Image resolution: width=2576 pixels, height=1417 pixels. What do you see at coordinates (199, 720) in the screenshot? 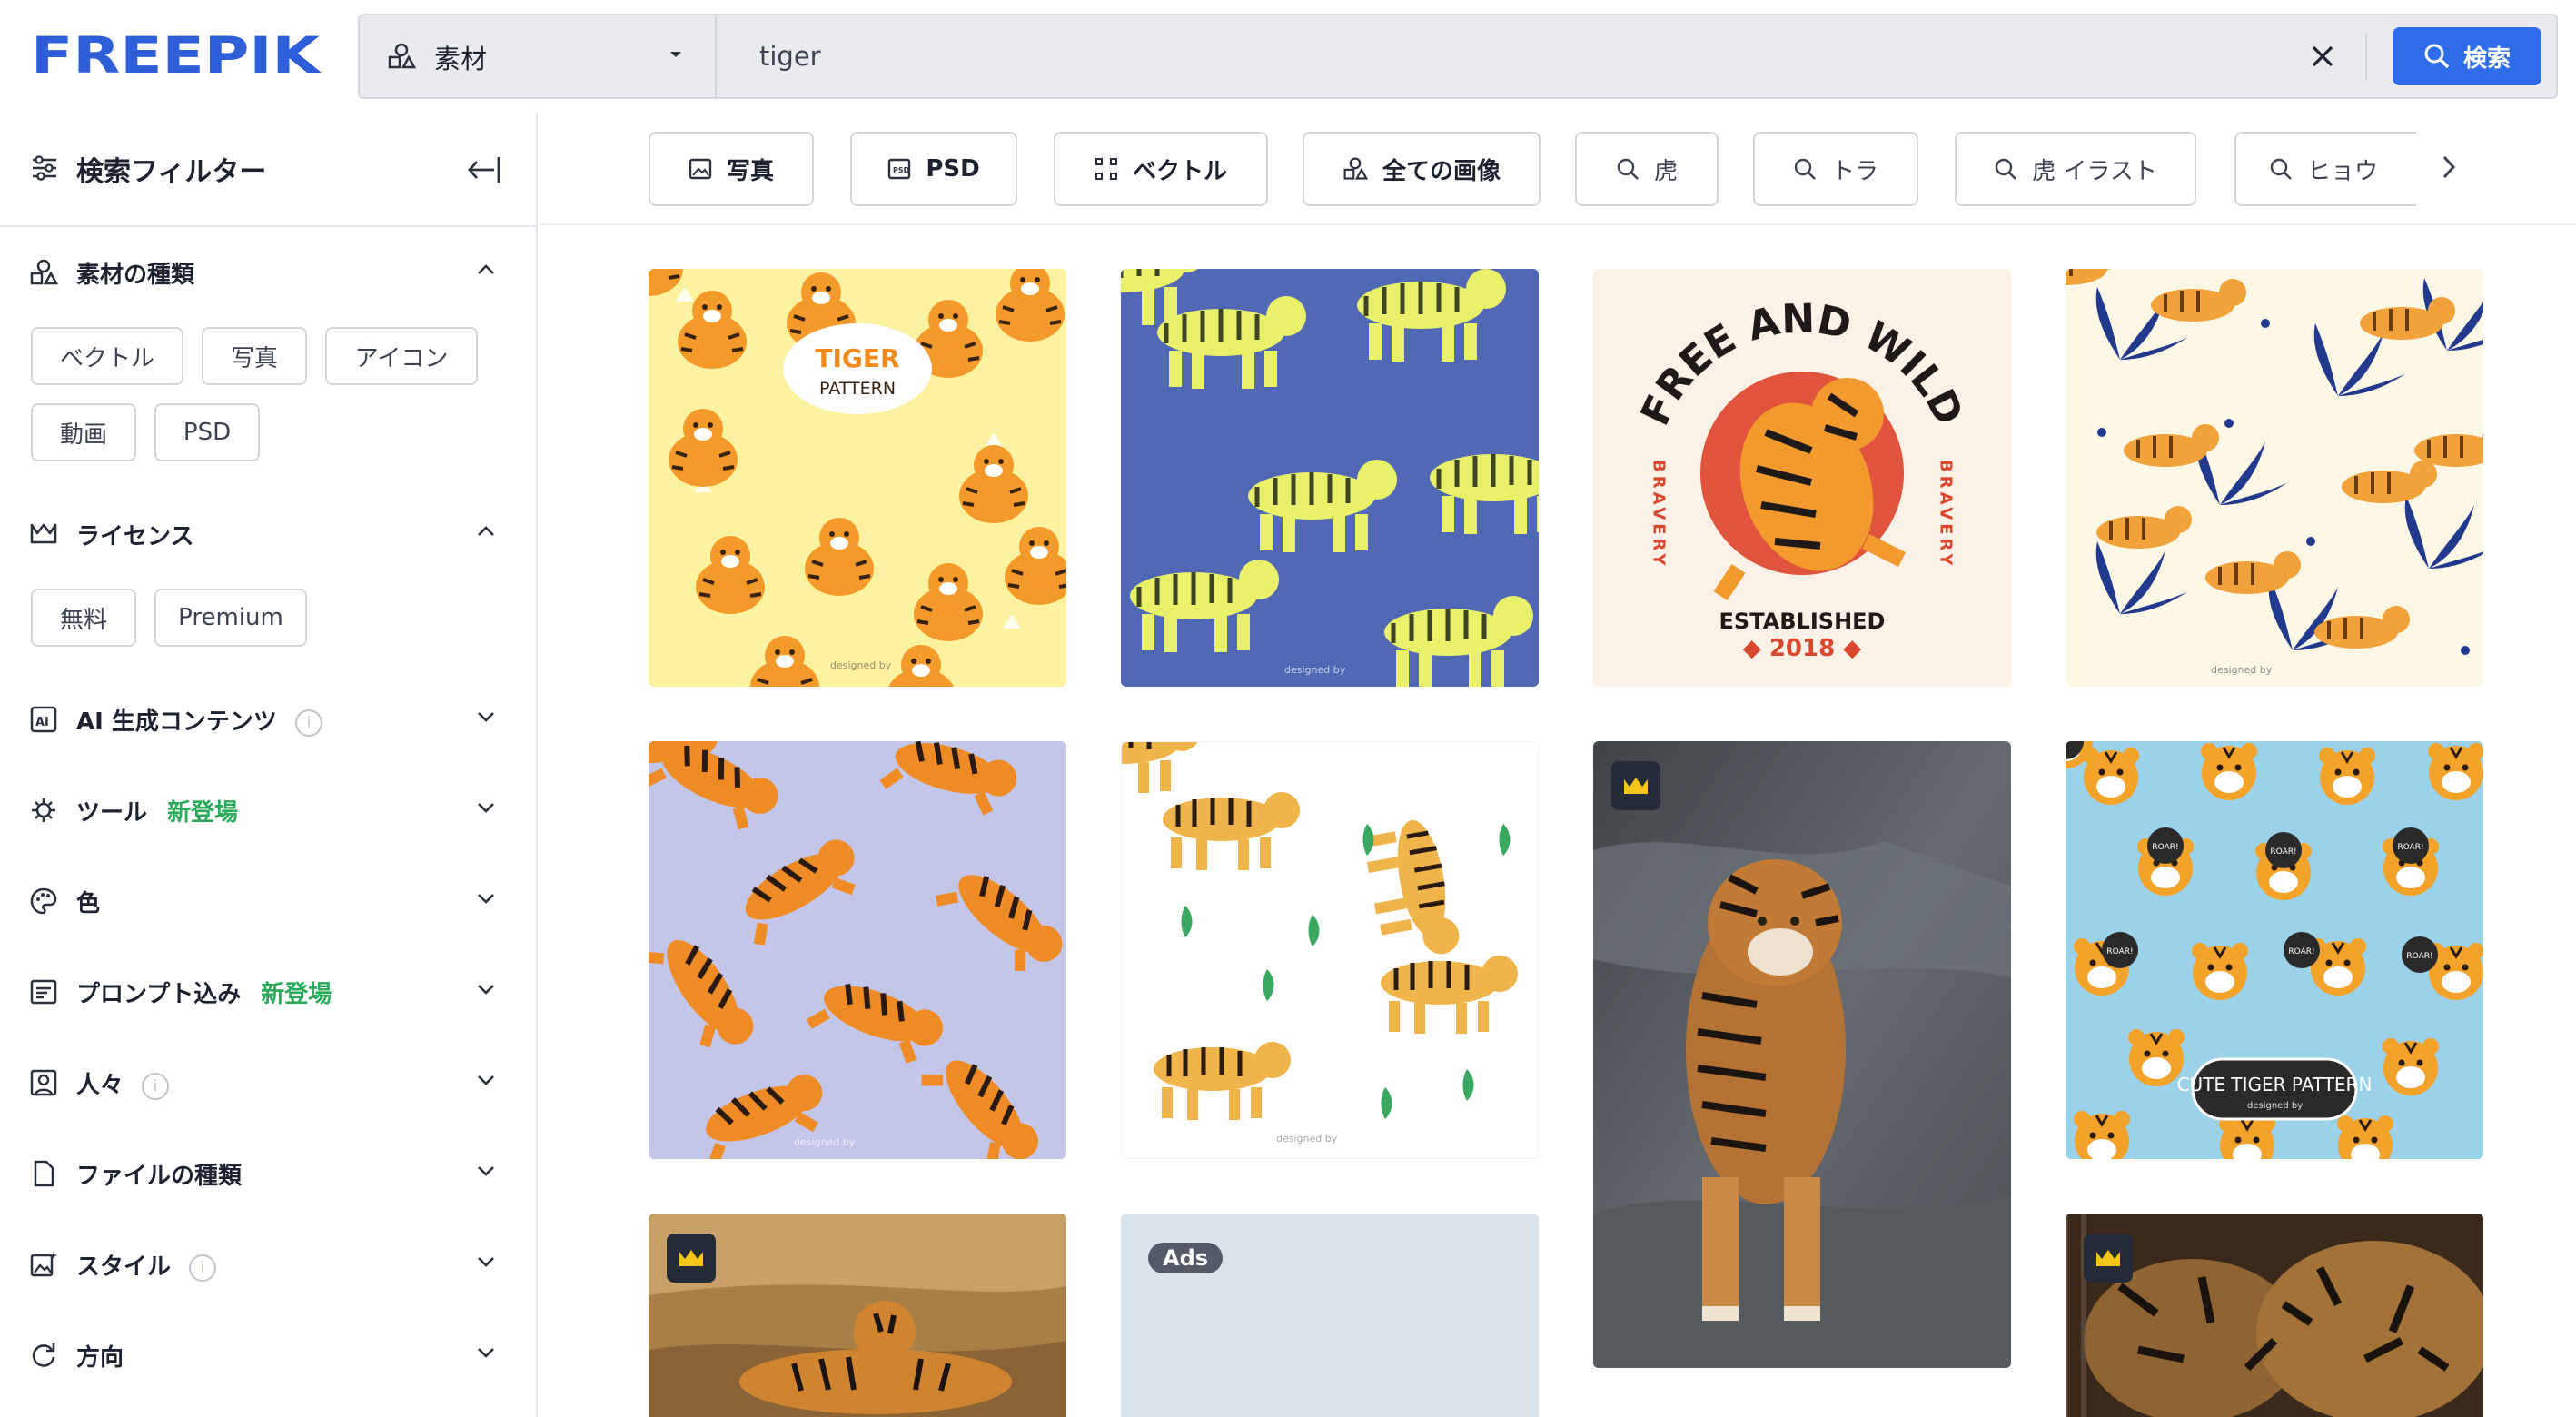
I see `filter-section-label: AI 生成コンテンツ i` at bounding box center [199, 720].